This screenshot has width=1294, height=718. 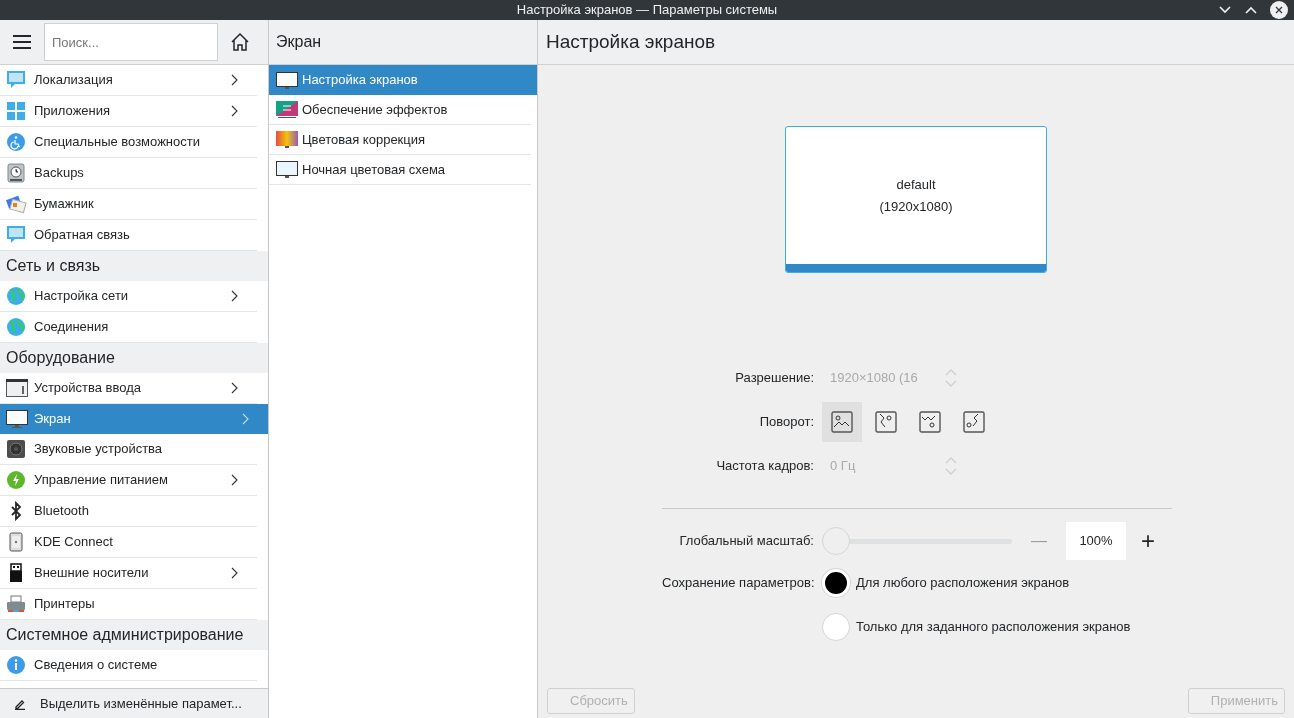 What do you see at coordinates (17, 480) in the screenshot?
I see `power-icon` at bounding box center [17, 480].